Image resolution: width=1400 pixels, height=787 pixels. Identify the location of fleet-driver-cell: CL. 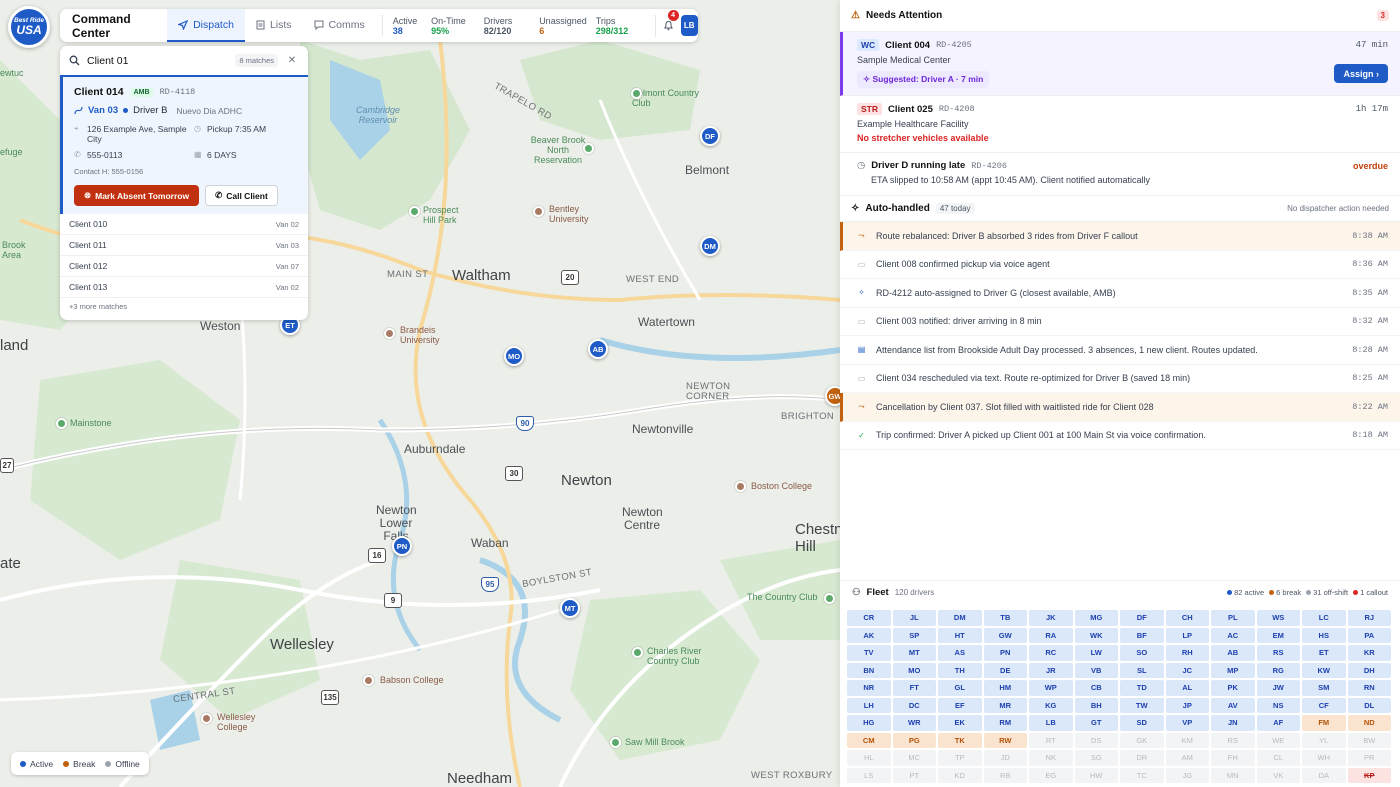
(1278, 758).